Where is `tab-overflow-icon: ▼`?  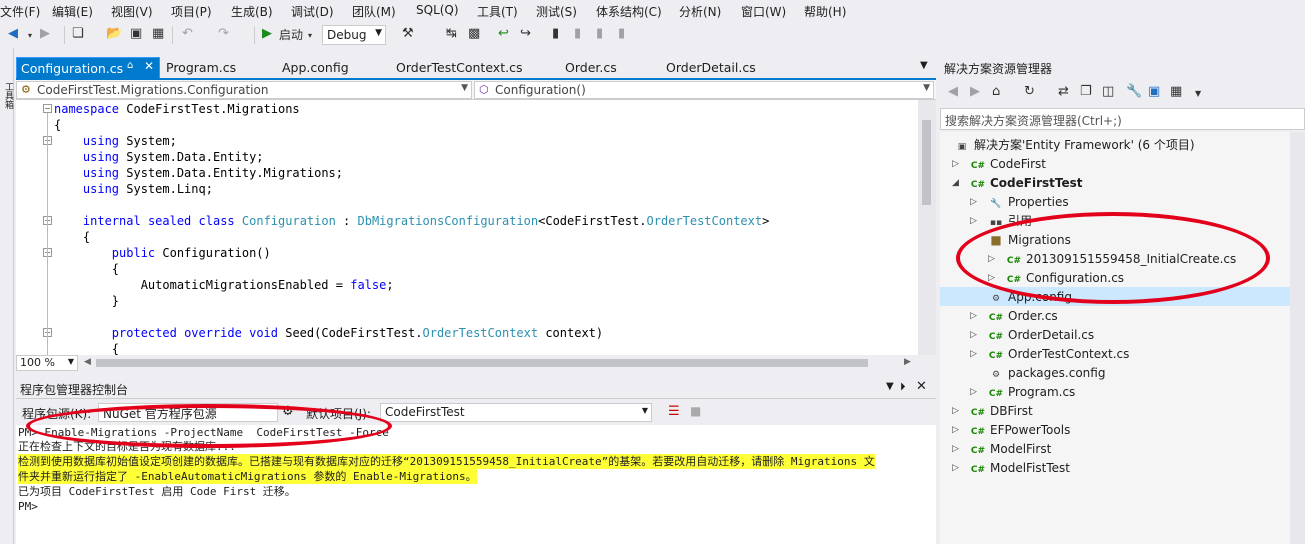
tab-overflow-icon: ▼ is located at coordinates (924, 65).